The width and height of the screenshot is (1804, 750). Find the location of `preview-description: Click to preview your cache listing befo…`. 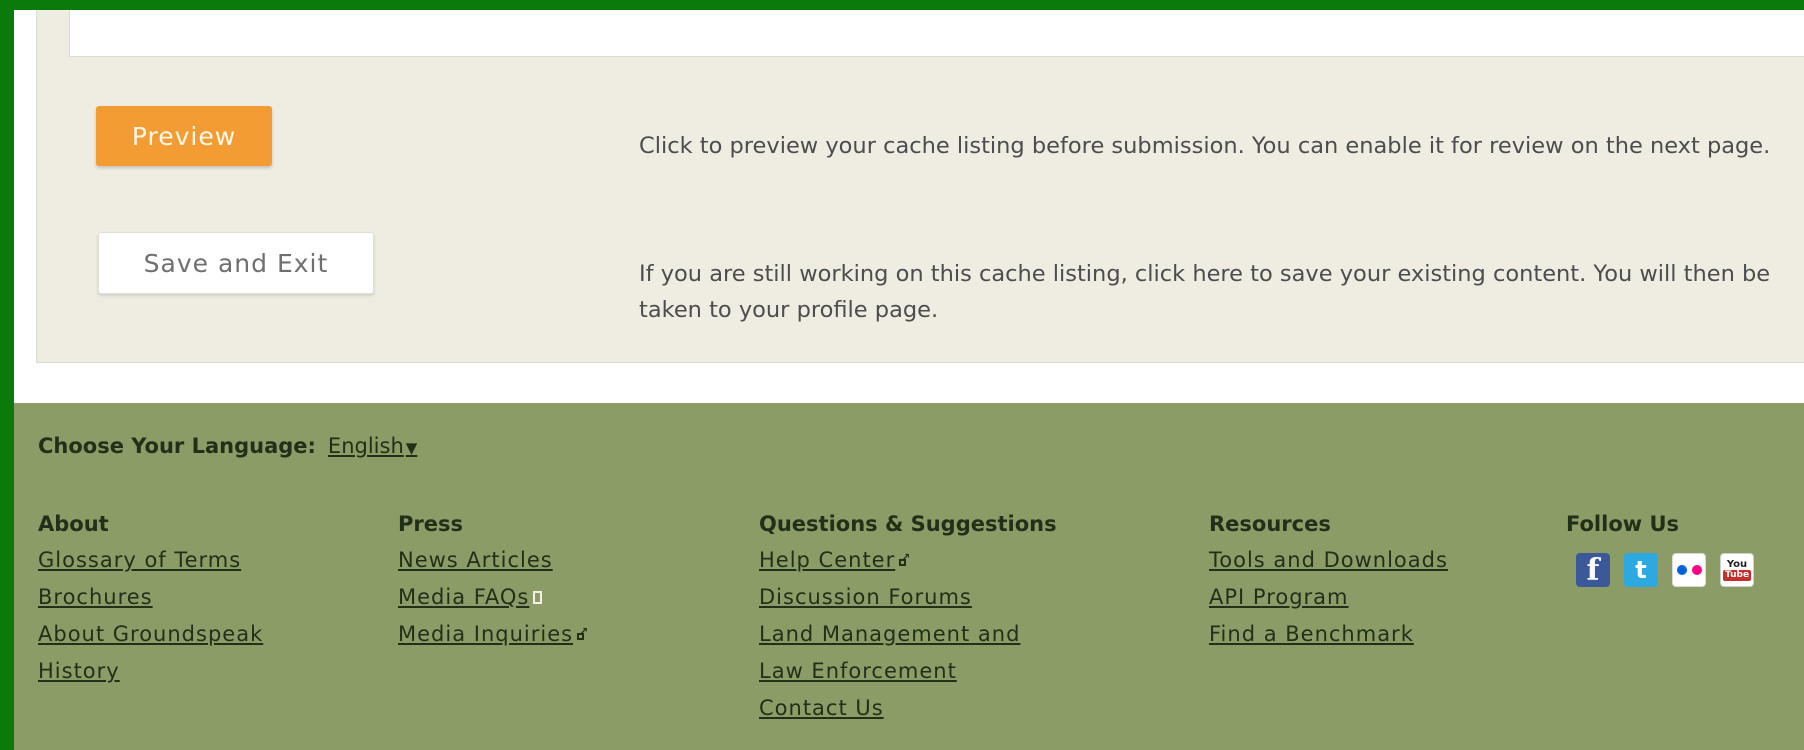

preview-description: Click to preview your cache listing befo… is located at coordinates (1205, 146).